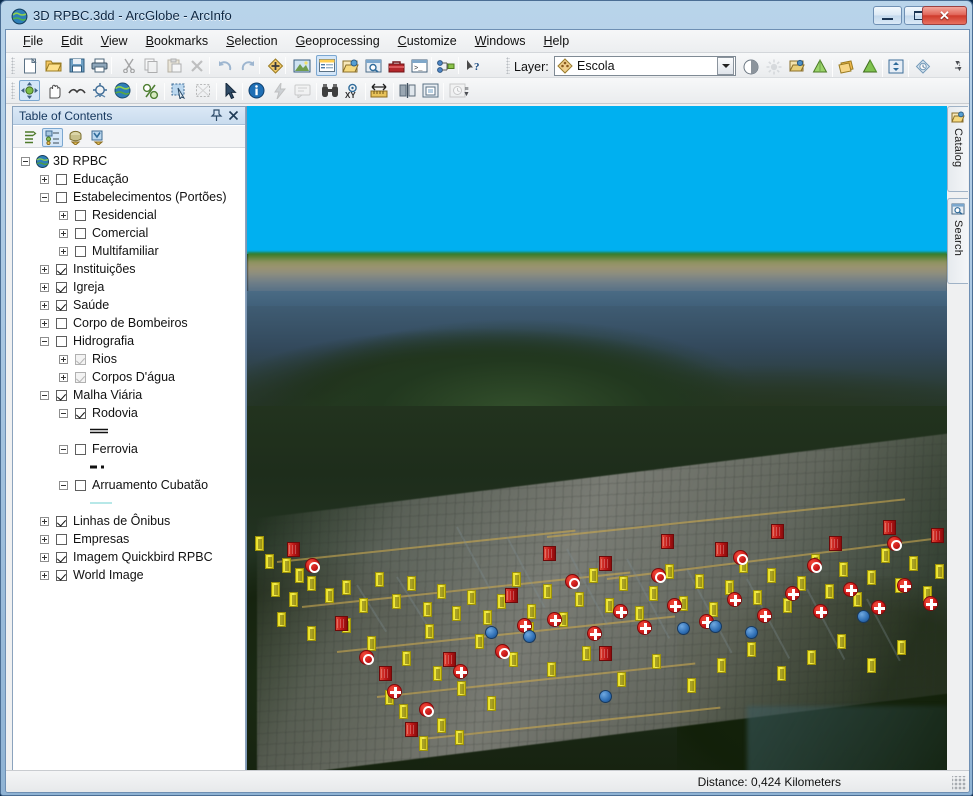 The height and width of the screenshot is (796, 973). Describe the element at coordinates (373, 65) in the screenshot. I see `search-window-icon` at that location.